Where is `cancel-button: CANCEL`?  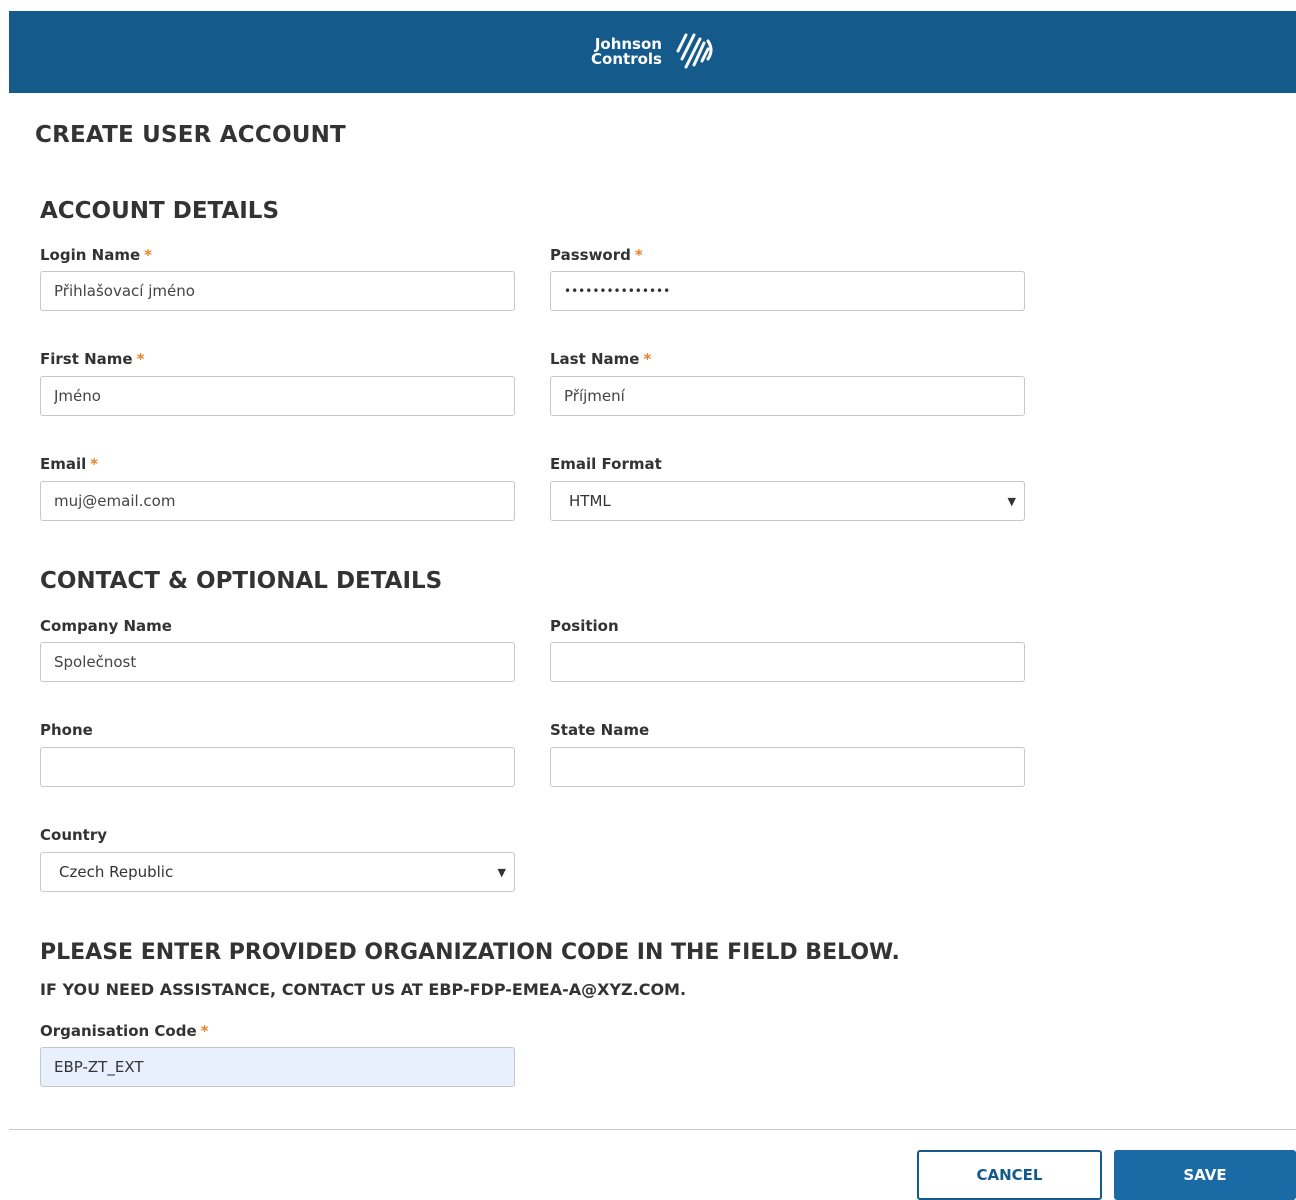 cancel-button: CANCEL is located at coordinates (1009, 1175).